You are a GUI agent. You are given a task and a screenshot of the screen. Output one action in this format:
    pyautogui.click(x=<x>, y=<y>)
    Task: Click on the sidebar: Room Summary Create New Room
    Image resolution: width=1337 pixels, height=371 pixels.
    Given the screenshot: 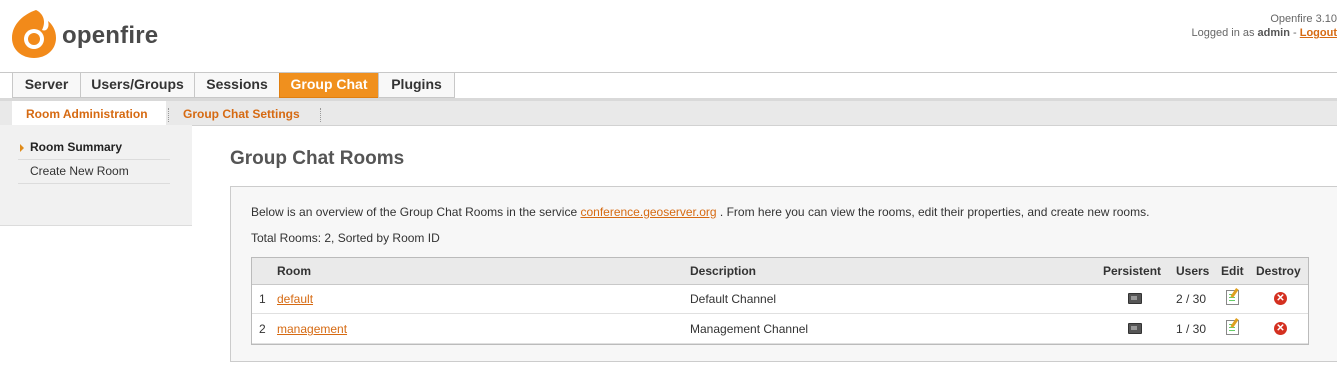 What is the action you would take?
    pyautogui.click(x=96, y=175)
    